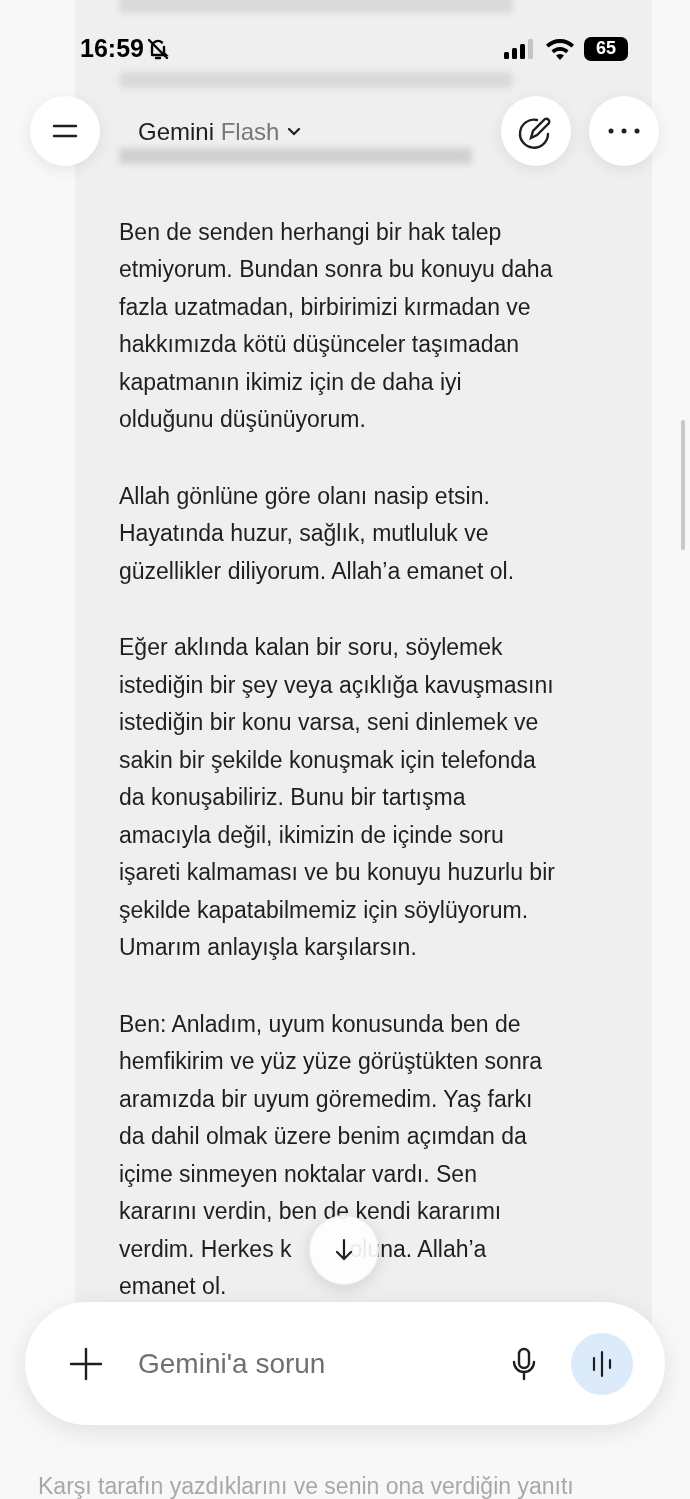 This screenshot has height=1499, width=690. I want to click on message-text: hemfikirim ve yüz yüze görüştükten sonra, so click(331, 1061).